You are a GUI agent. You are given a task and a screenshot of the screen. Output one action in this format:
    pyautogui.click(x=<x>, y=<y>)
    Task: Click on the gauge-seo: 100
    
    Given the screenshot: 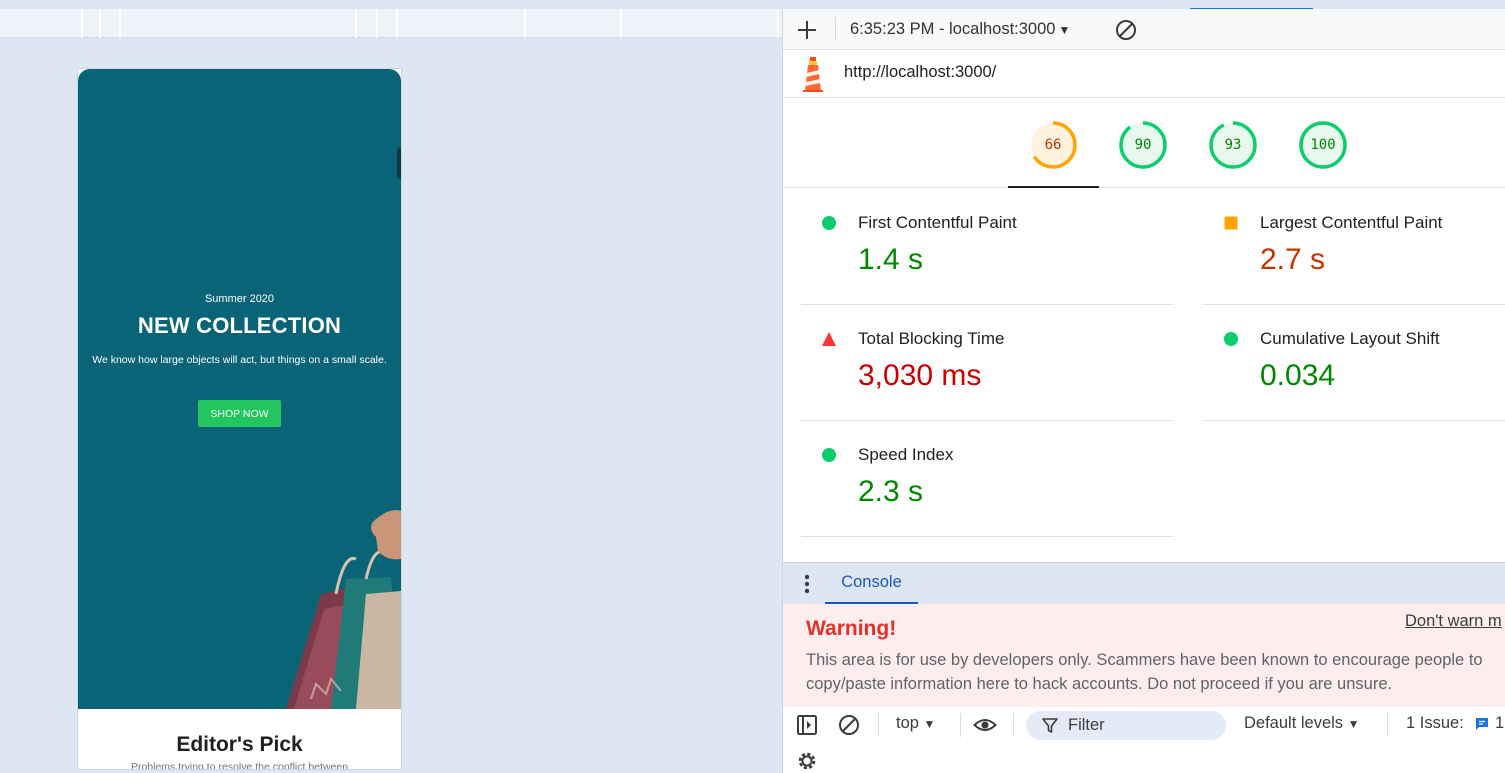 What is the action you would take?
    pyautogui.click(x=1323, y=145)
    